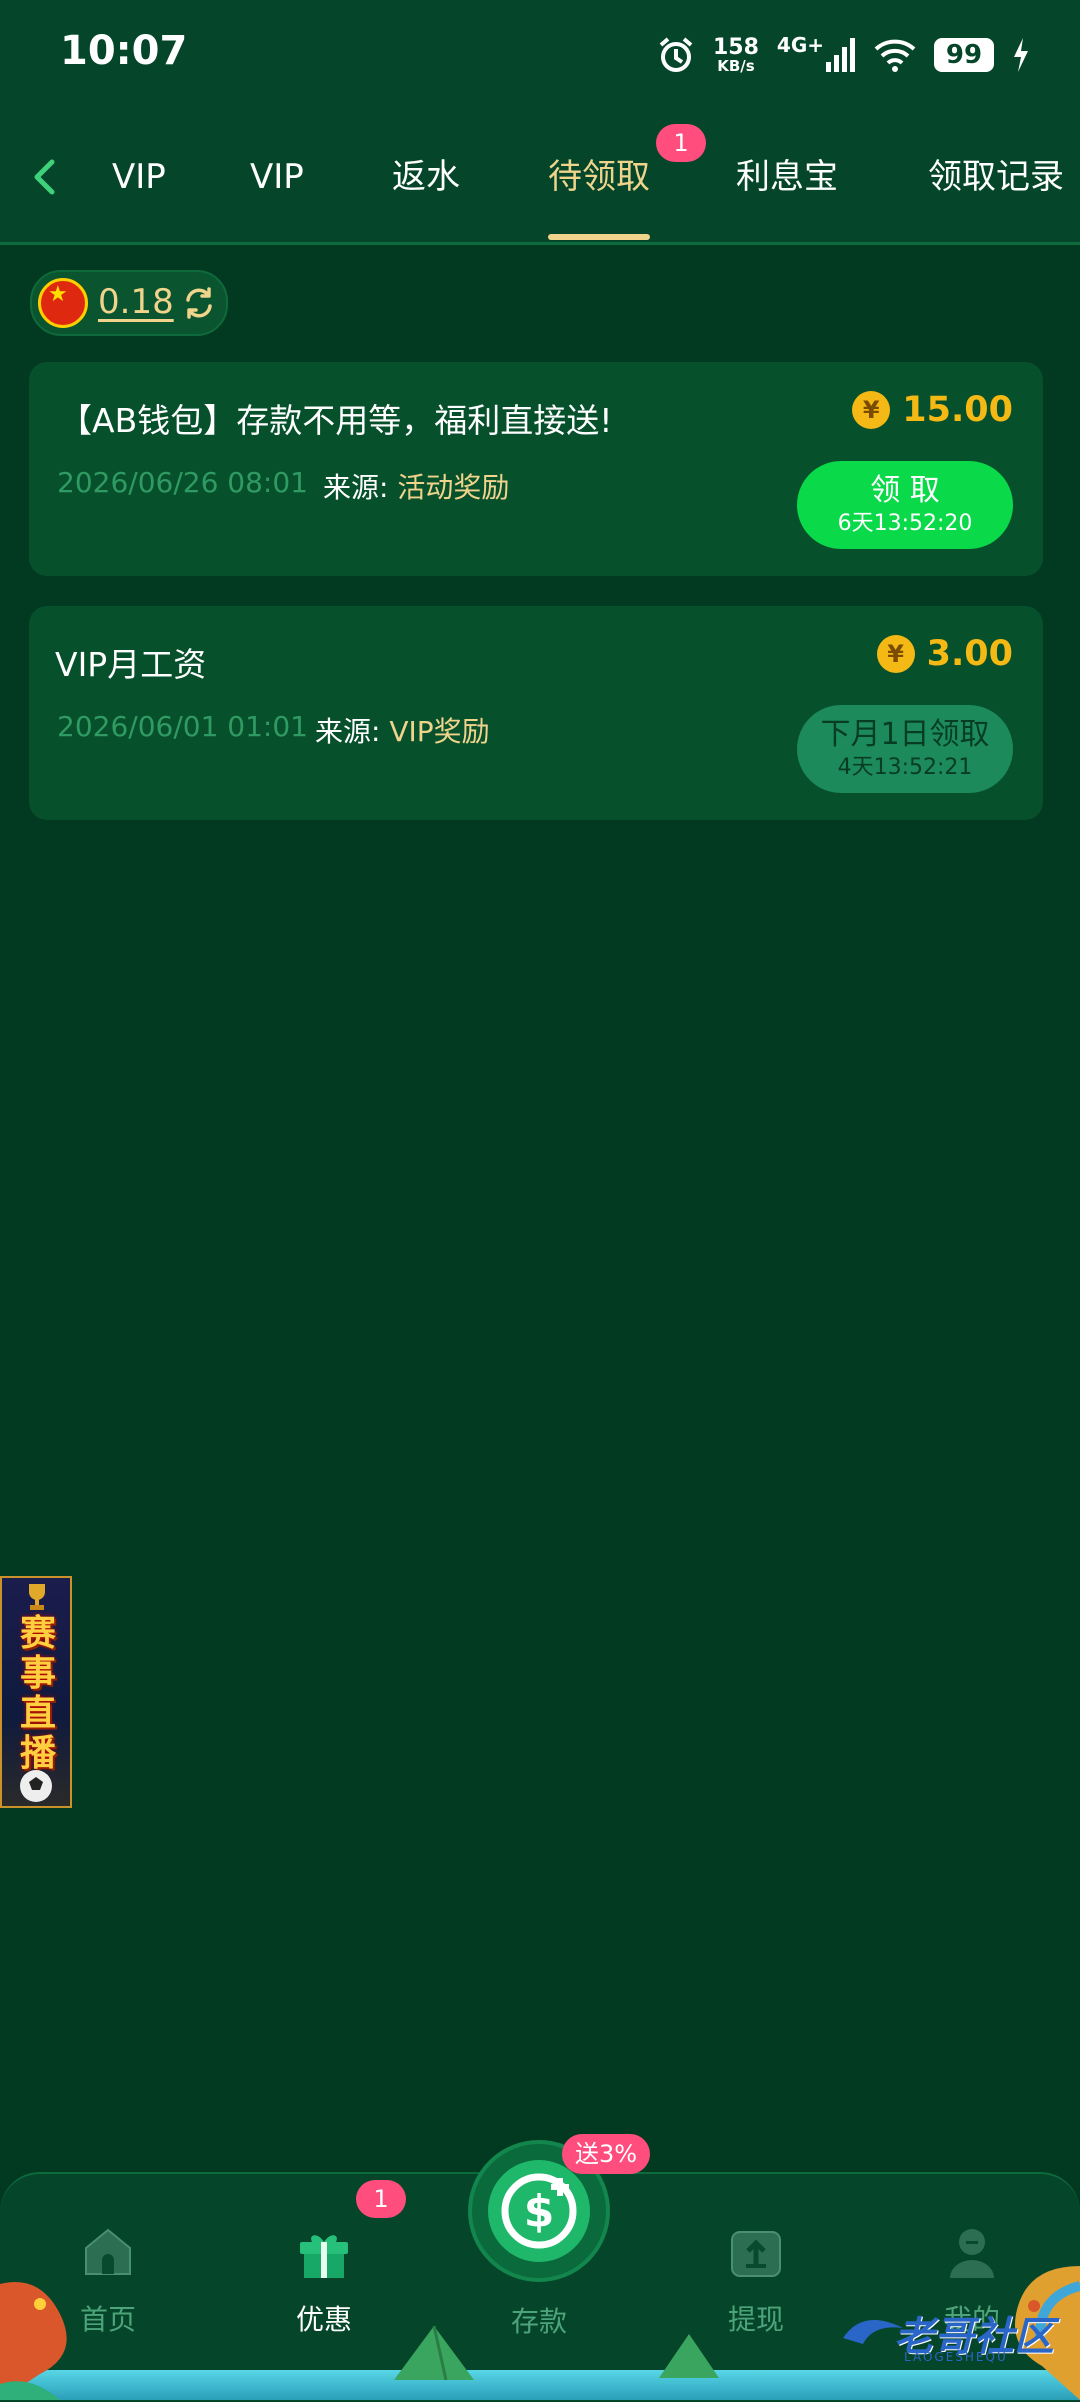  What do you see at coordinates (44, 177) in the screenshot?
I see `chevron-left-icon` at bounding box center [44, 177].